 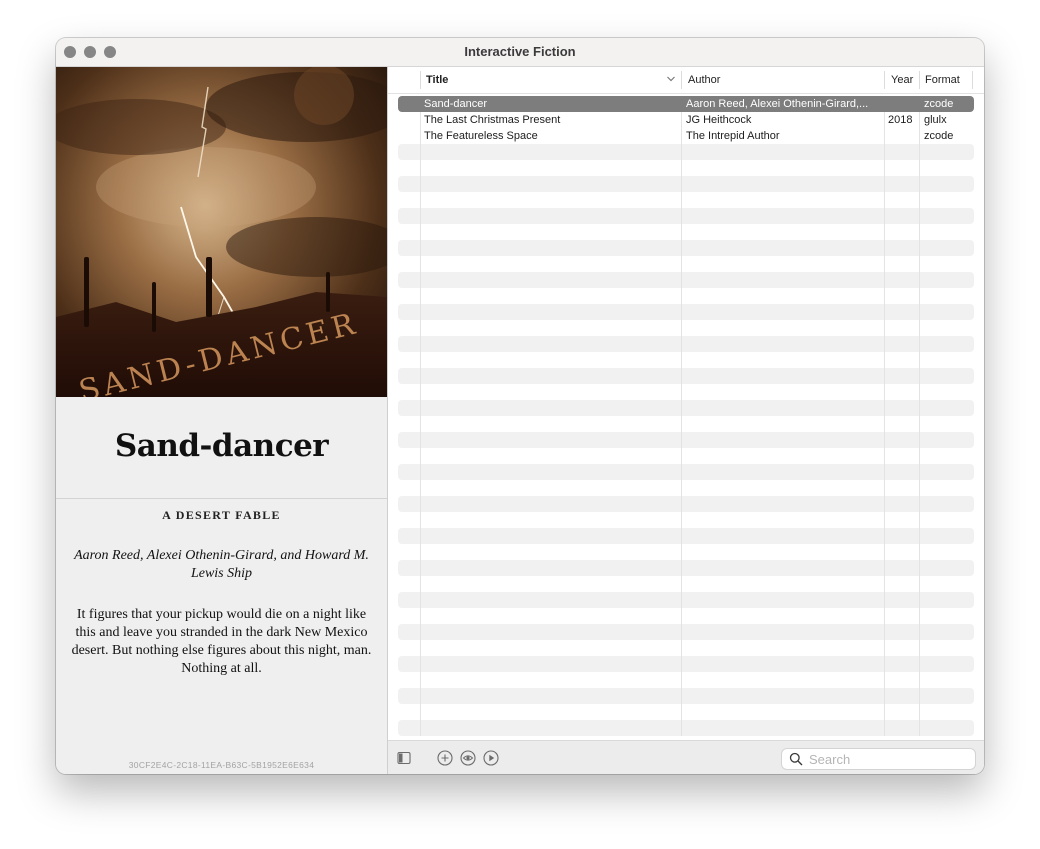 I want to click on ifid-label: 30CF2E4C-2C18-11EA-B63C-5B1952E6E634, so click(x=221, y=765).